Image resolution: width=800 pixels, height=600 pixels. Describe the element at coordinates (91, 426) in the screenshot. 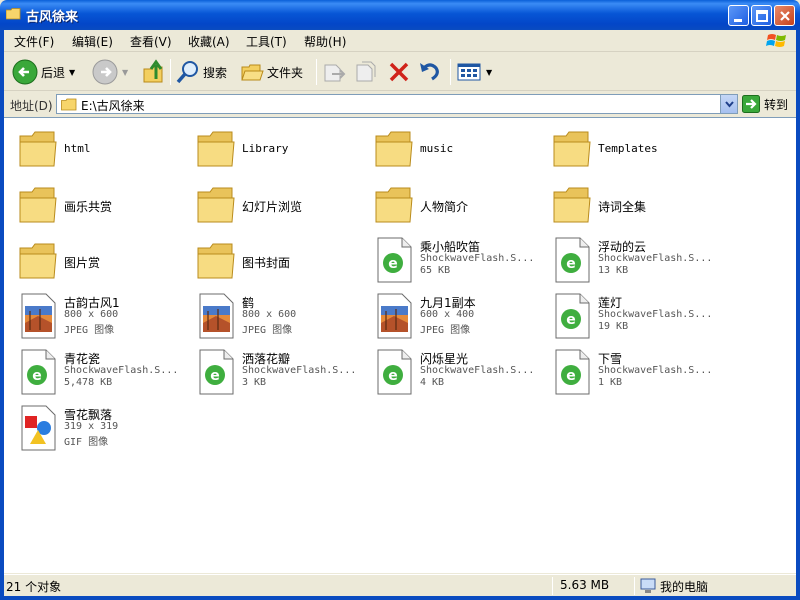

I see `item-detail-type: 319 x 319` at that location.